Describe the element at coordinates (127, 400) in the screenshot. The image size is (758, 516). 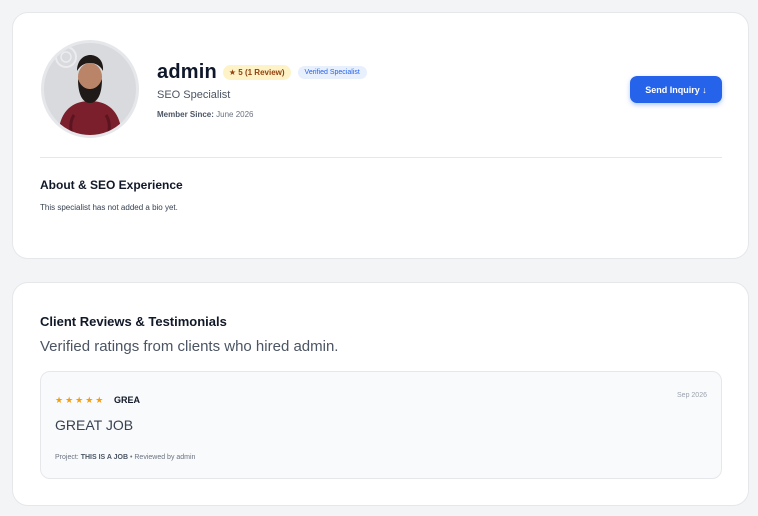
I see `review-title: GREA` at that location.